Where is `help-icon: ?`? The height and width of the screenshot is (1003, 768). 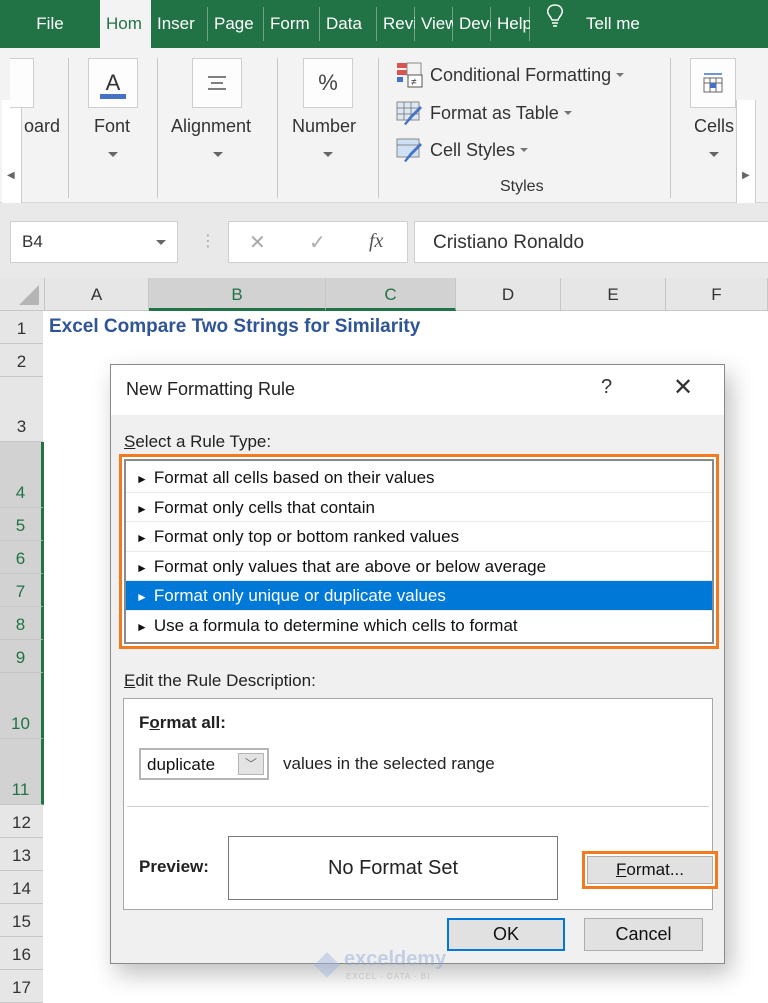
help-icon: ? is located at coordinates (606, 387).